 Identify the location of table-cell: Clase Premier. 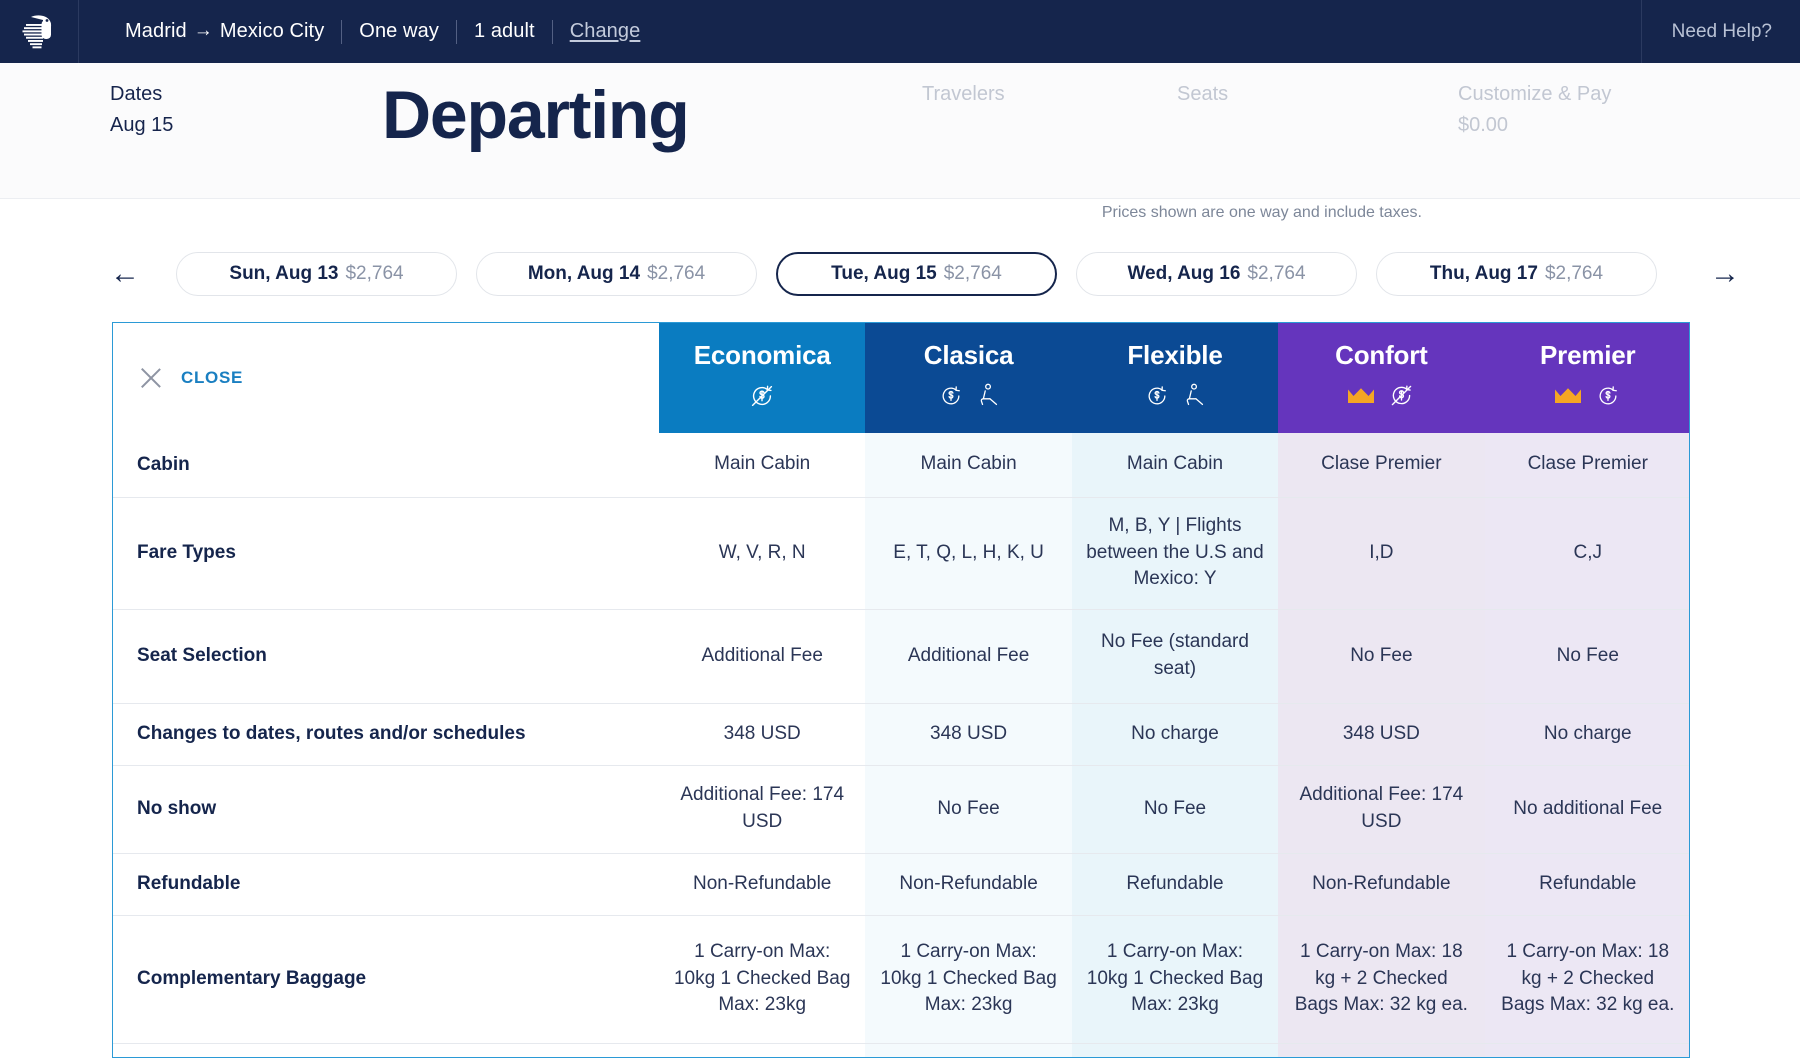
(1381, 465).